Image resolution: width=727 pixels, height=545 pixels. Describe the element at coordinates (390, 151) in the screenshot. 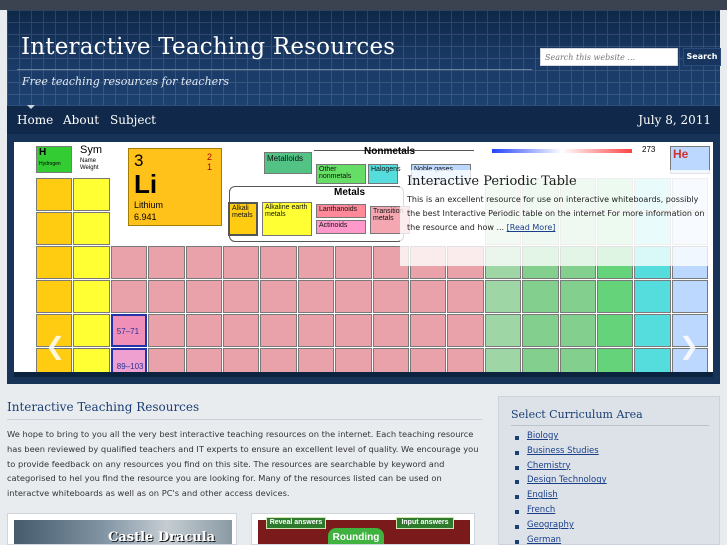

I see `category-nonmetals: Nonmetals` at that location.